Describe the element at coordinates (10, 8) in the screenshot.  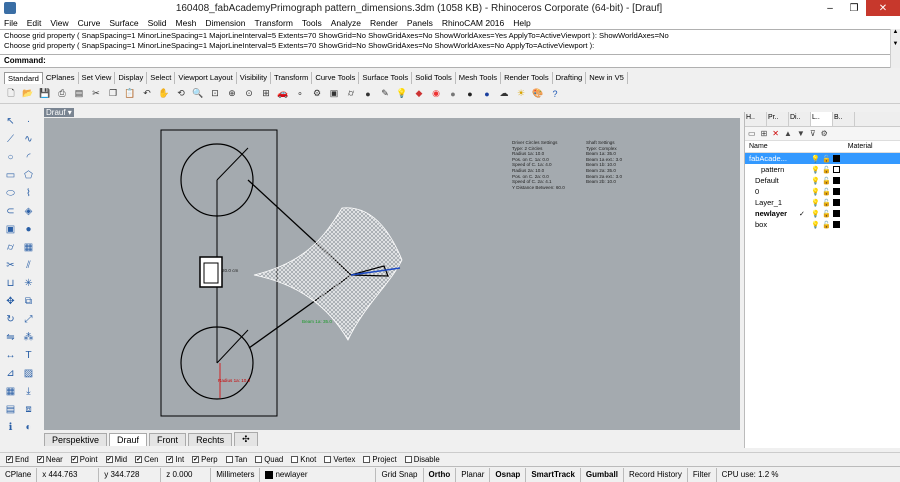
I see `rhino-app-icon` at that location.